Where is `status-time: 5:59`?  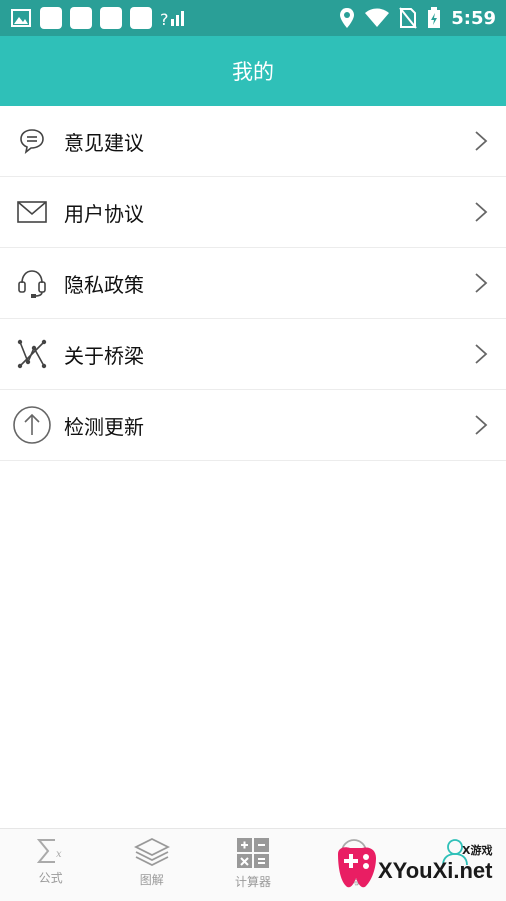
status-time: 5:59 is located at coordinates (473, 18).